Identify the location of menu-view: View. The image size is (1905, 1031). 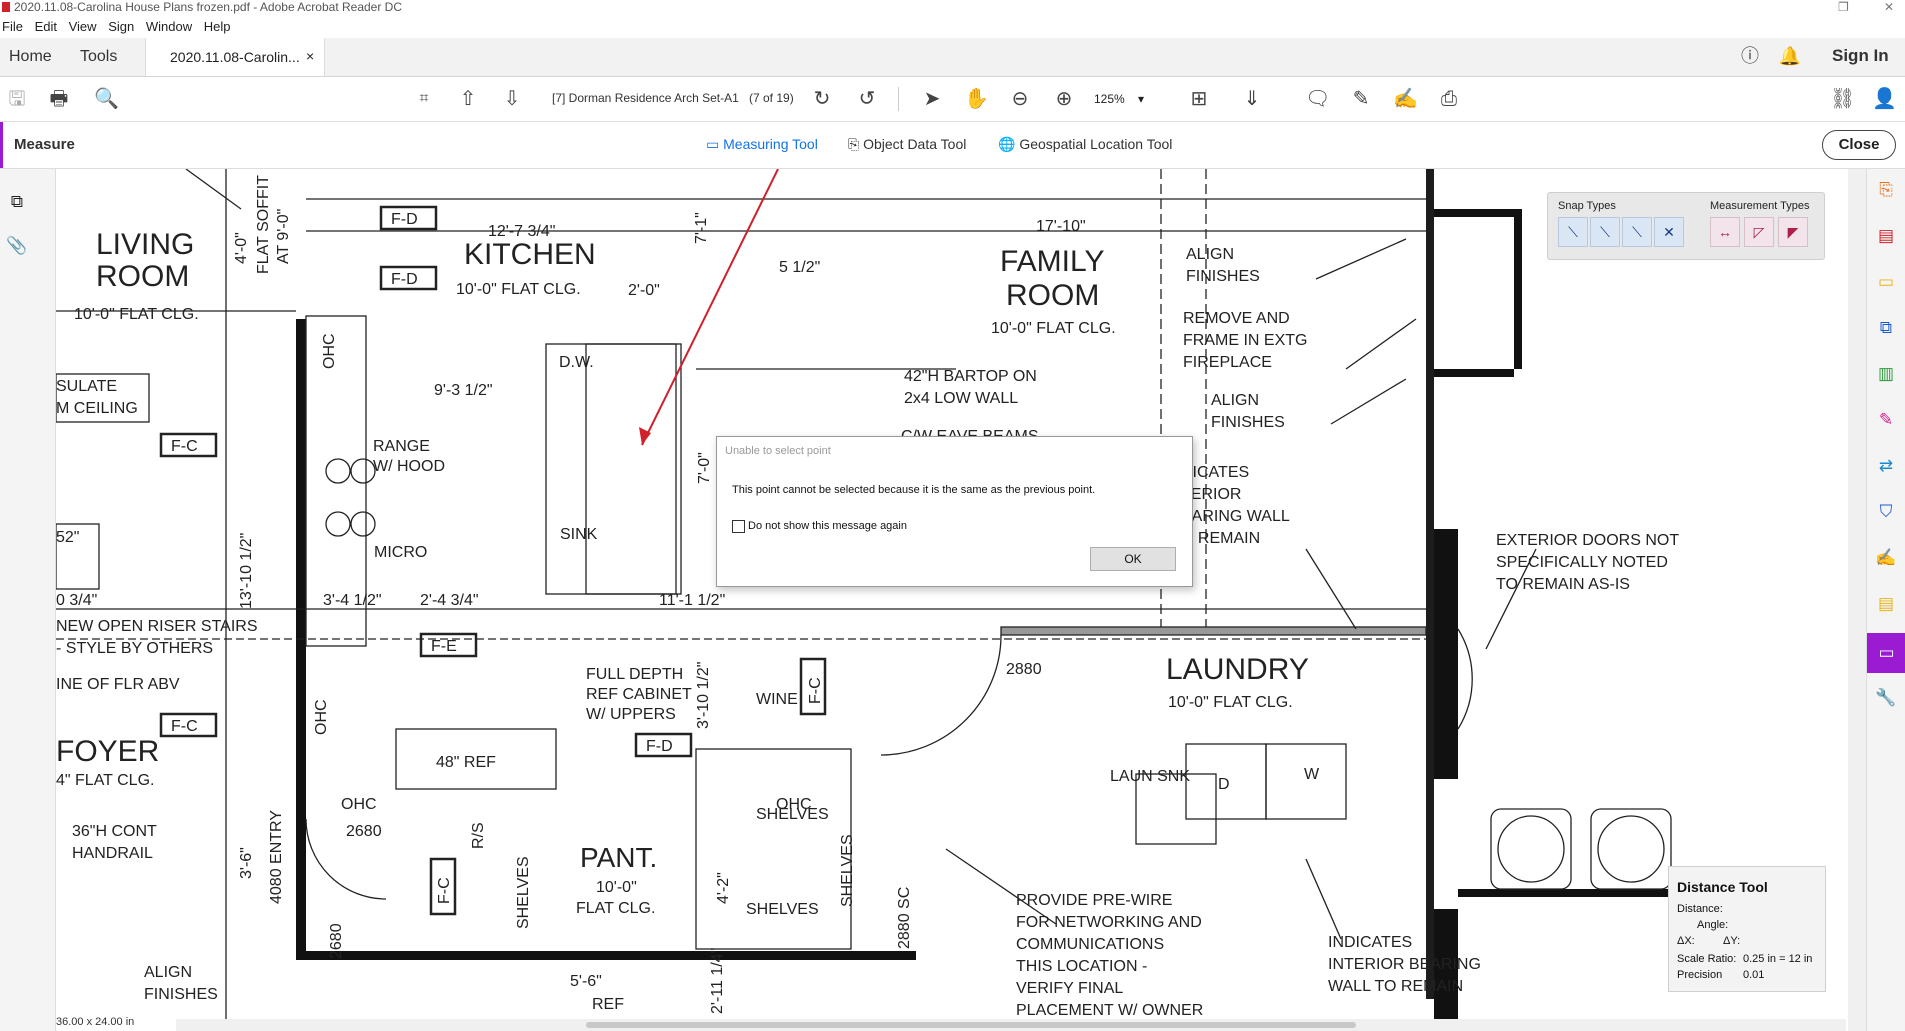
(86, 25).